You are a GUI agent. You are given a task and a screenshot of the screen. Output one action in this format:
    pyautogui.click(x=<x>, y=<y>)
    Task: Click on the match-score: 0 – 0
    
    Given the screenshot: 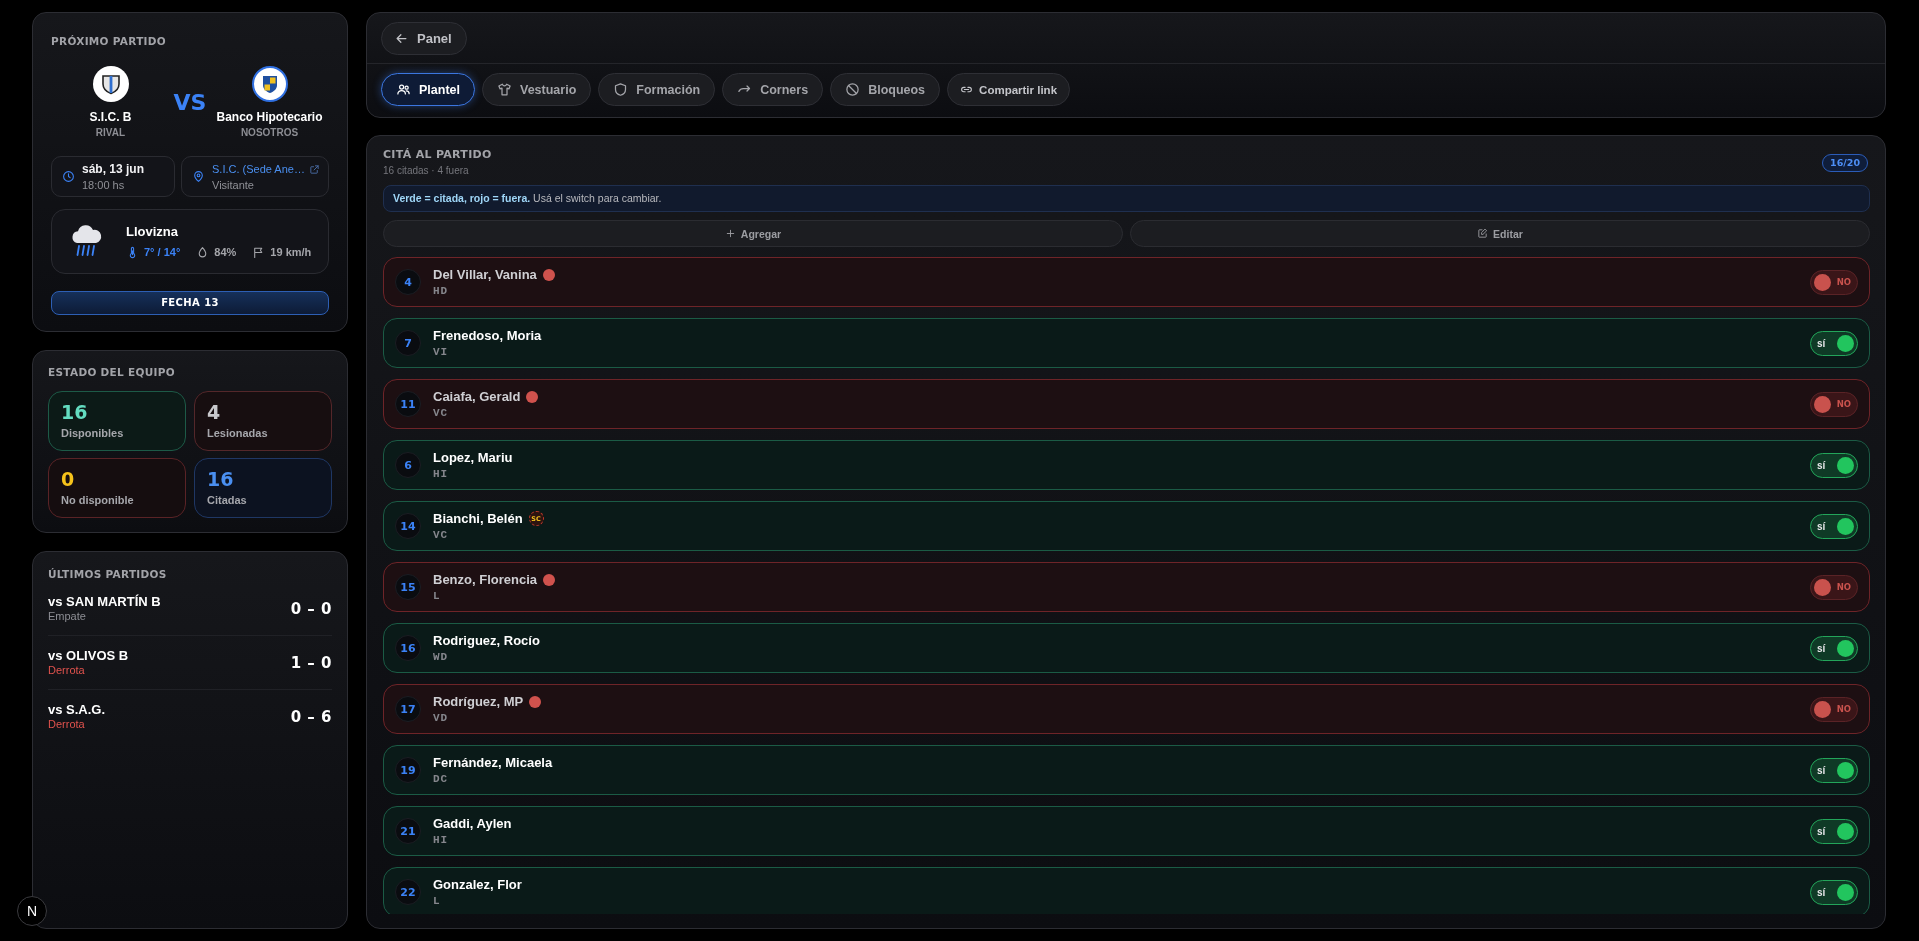 What is the action you would take?
    pyautogui.click(x=311, y=608)
    